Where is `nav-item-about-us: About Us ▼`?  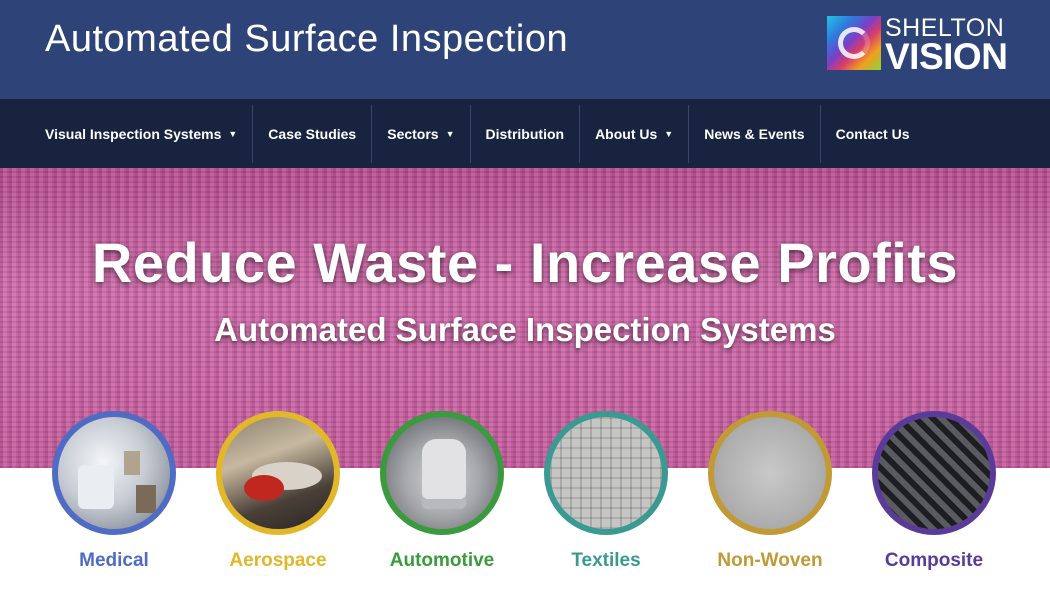
nav-item-about-us: About Us ▼ is located at coordinates (635, 133).